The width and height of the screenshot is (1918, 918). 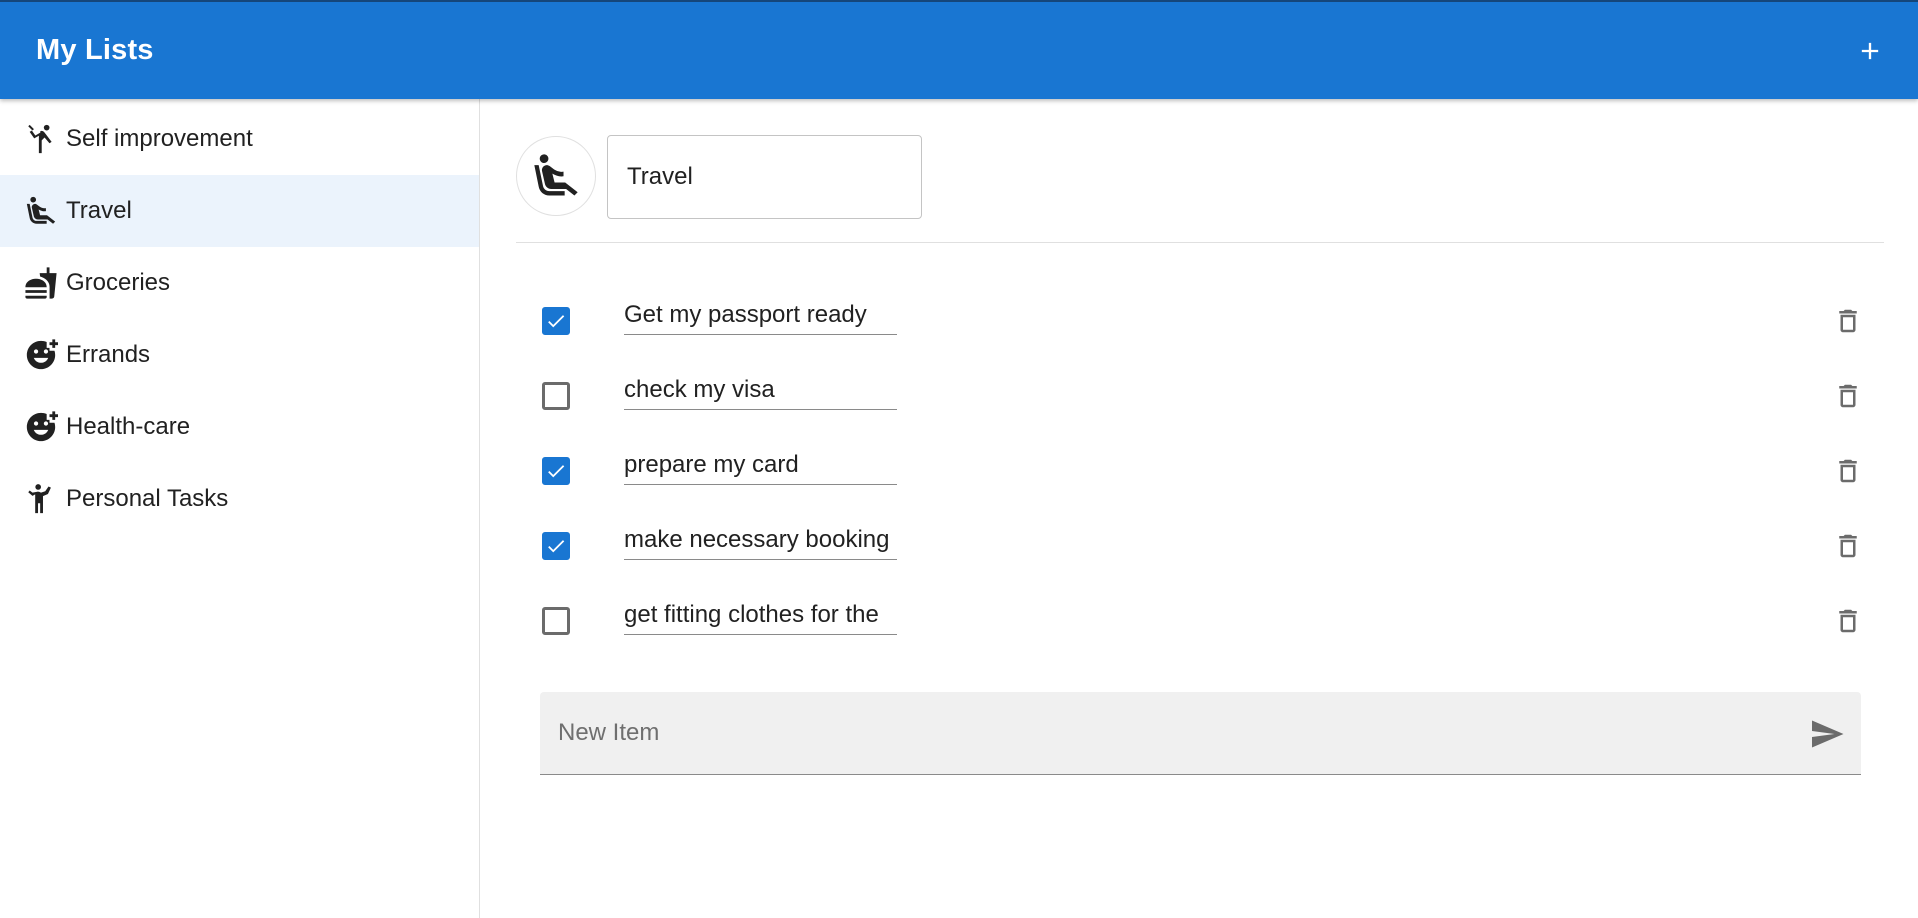 What do you see at coordinates (42, 499) in the screenshot?
I see `person-walking-icon` at bounding box center [42, 499].